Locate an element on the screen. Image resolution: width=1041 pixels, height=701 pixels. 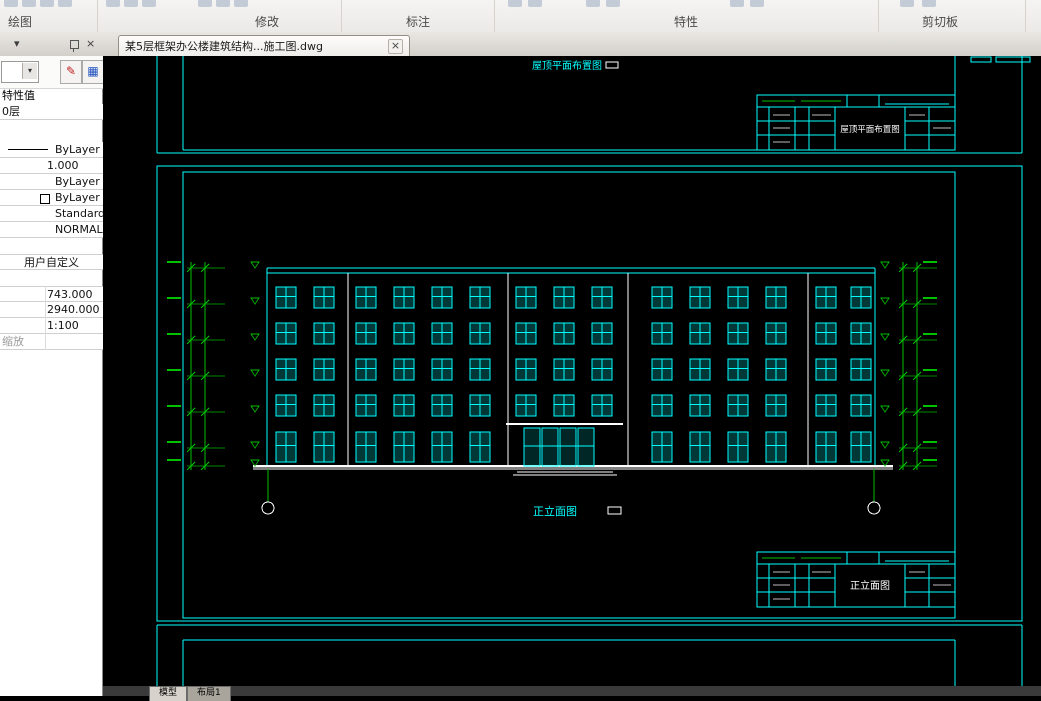
layout-tab-strip: 模型 布局1 is located at coordinates (572, 693).